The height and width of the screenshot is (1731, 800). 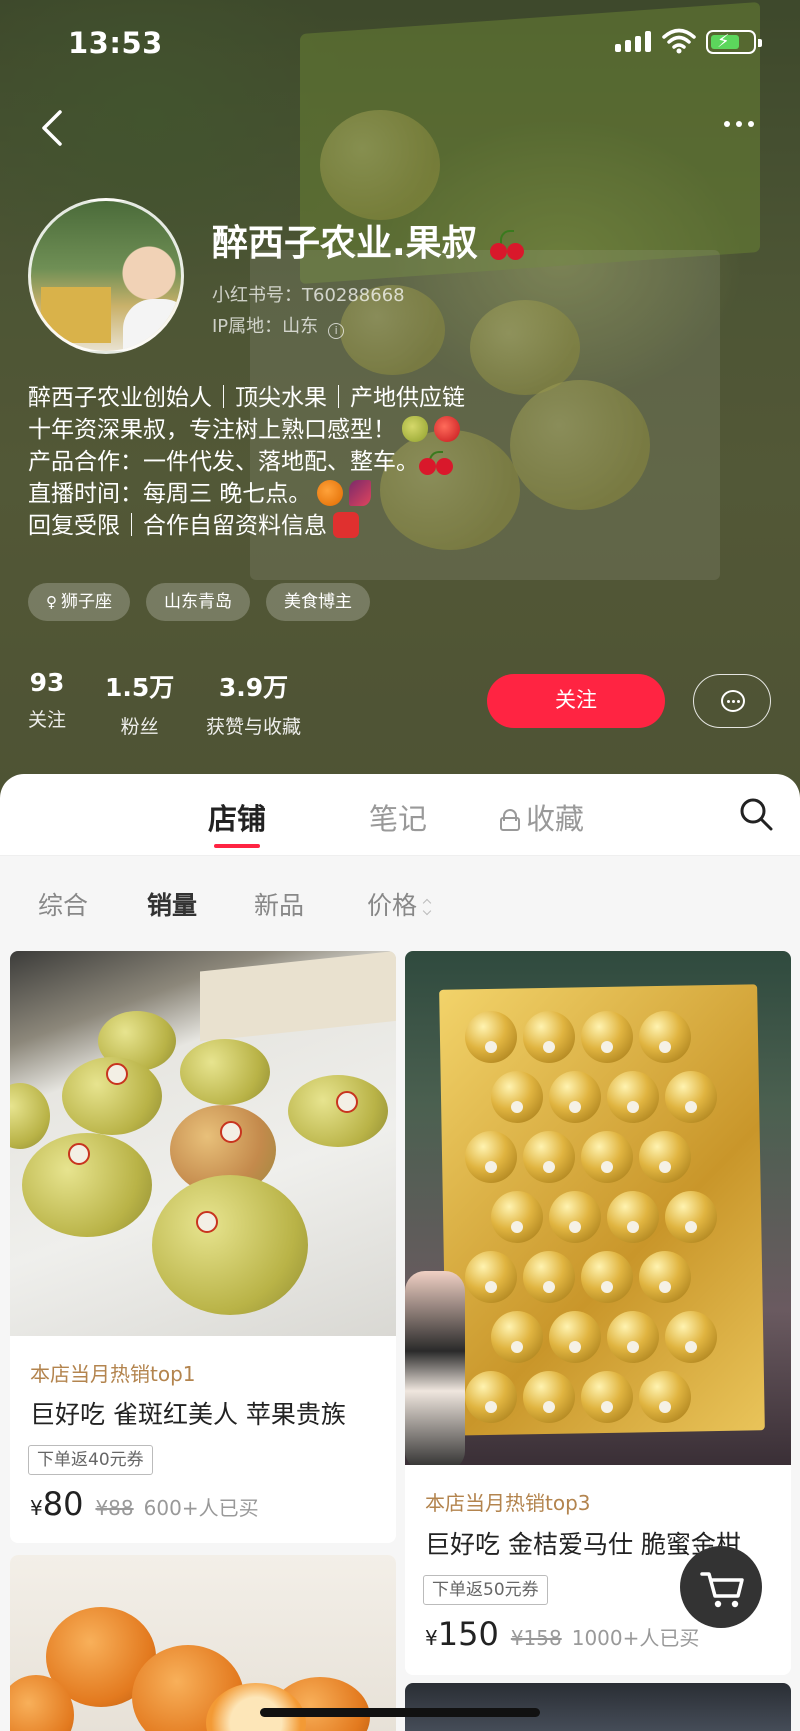 I want to click on bio-line: 直播时间：每周三 晚七点。, so click(x=170, y=494).